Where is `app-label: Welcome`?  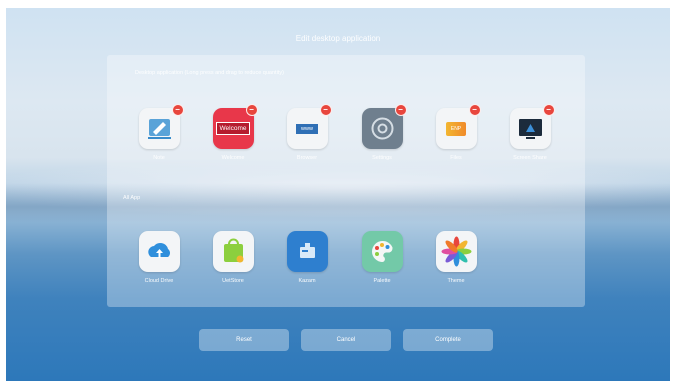
app-label: Welcome is located at coordinates (233, 158).